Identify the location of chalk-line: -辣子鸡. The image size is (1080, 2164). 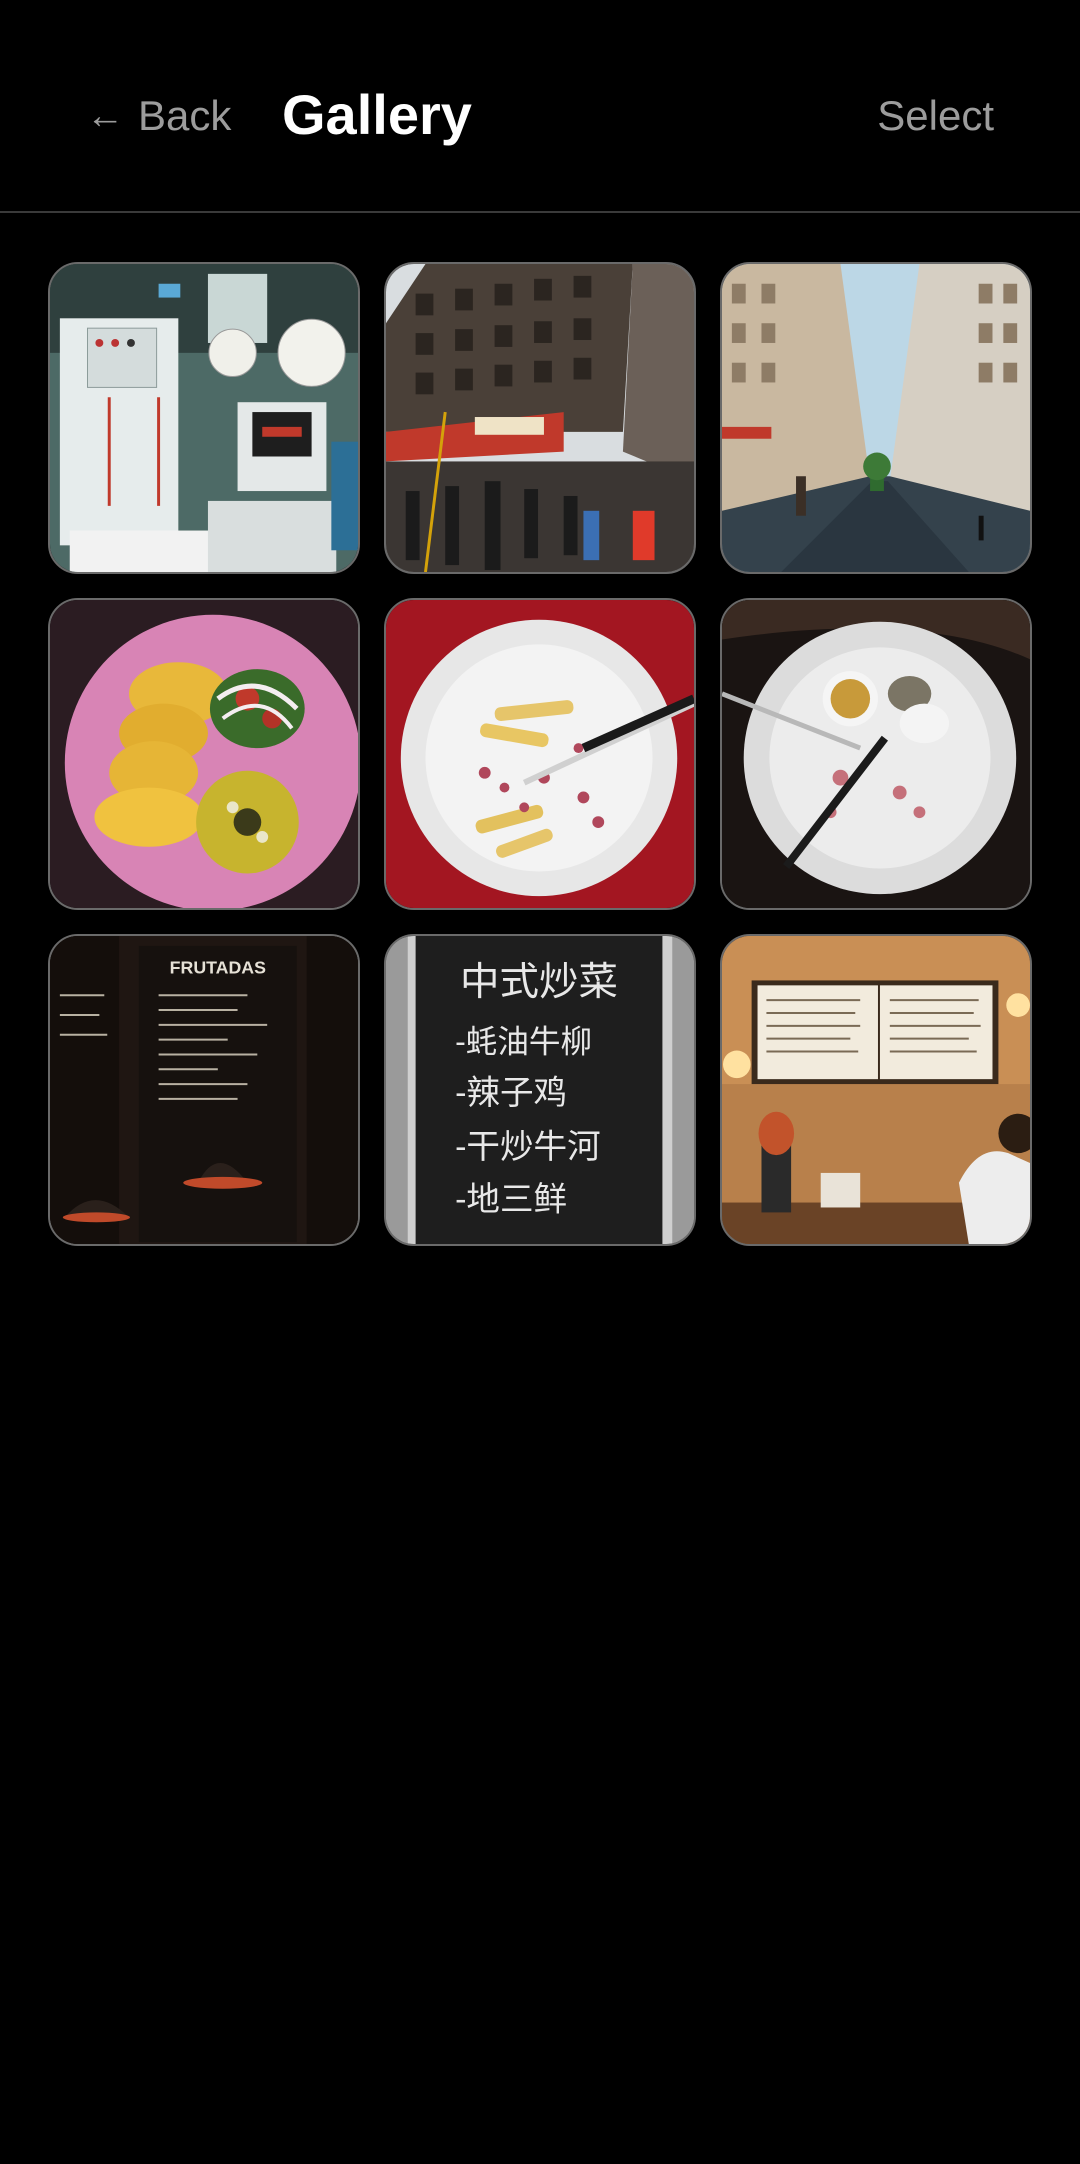
(511, 1092).